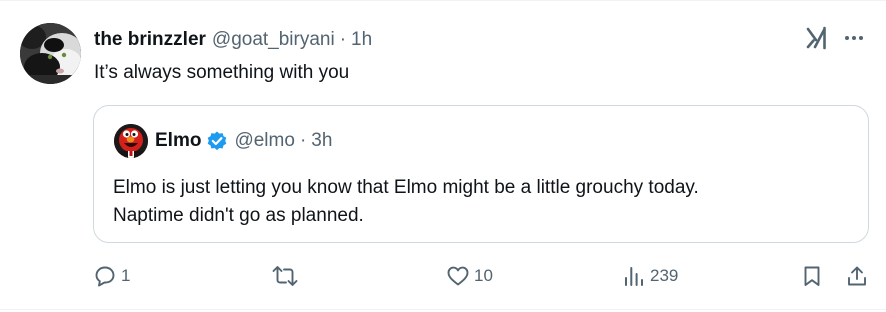  I want to click on reply-count: 1, so click(126, 275).